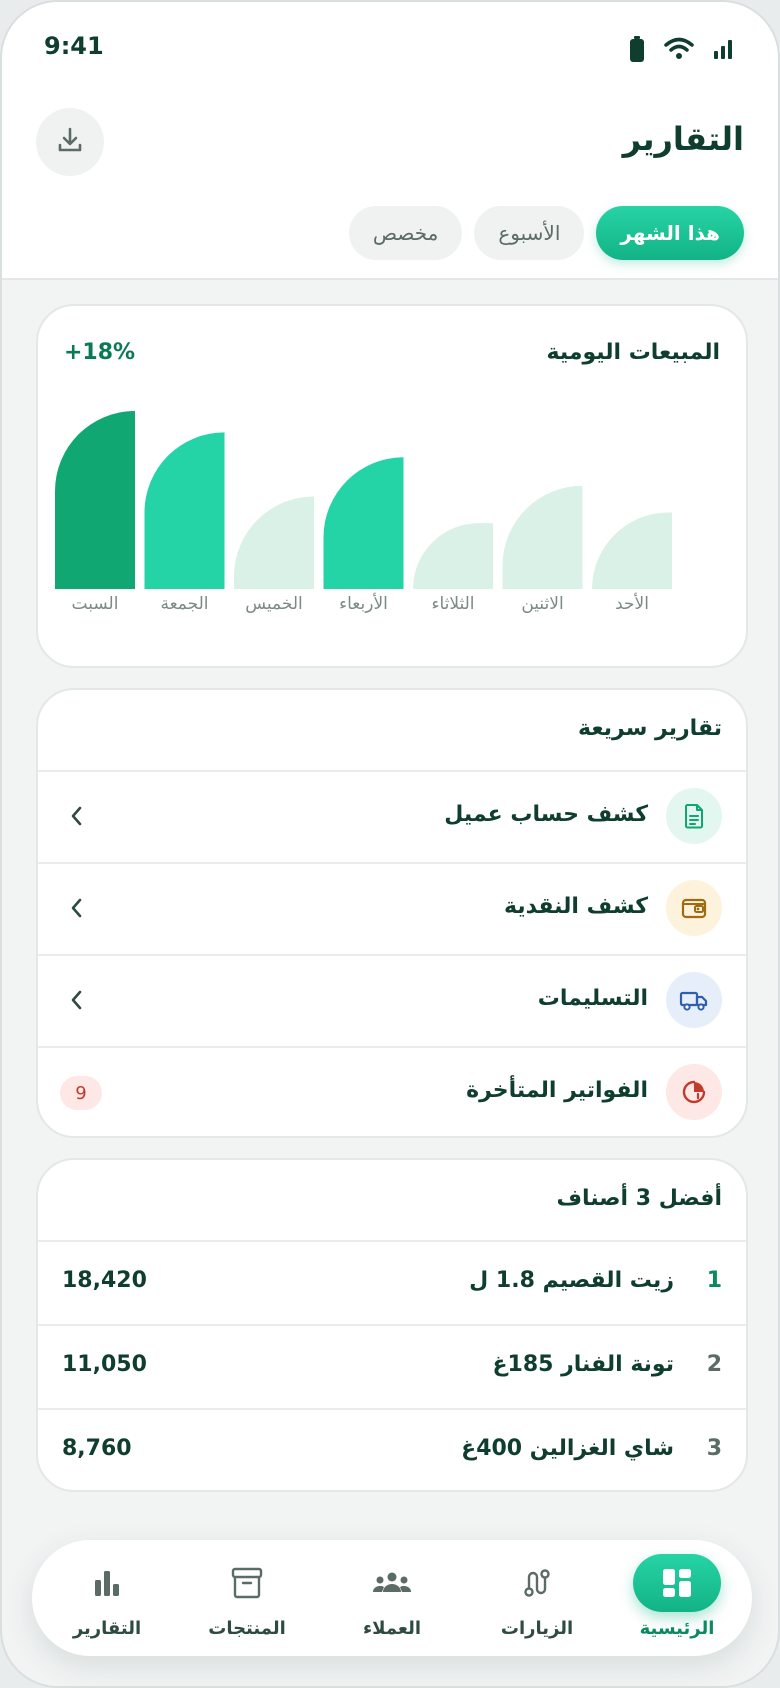 The height and width of the screenshot is (1688, 780). I want to click on quick-reports-title: تقارير سريعة, so click(650, 728).